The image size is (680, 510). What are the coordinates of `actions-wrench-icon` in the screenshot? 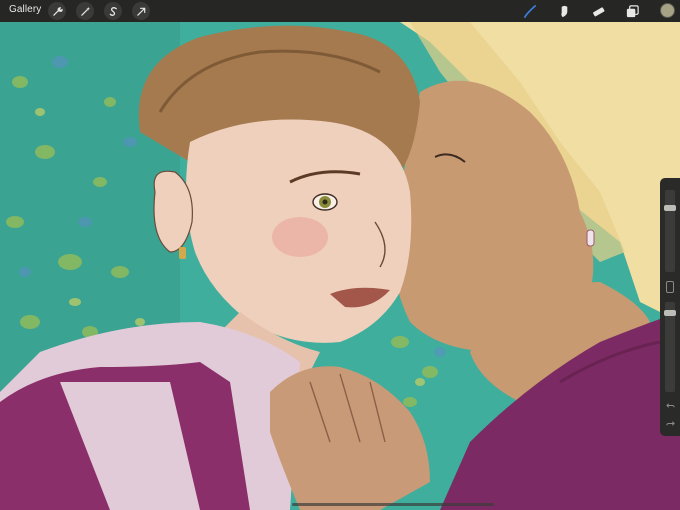 It's located at (57, 11).